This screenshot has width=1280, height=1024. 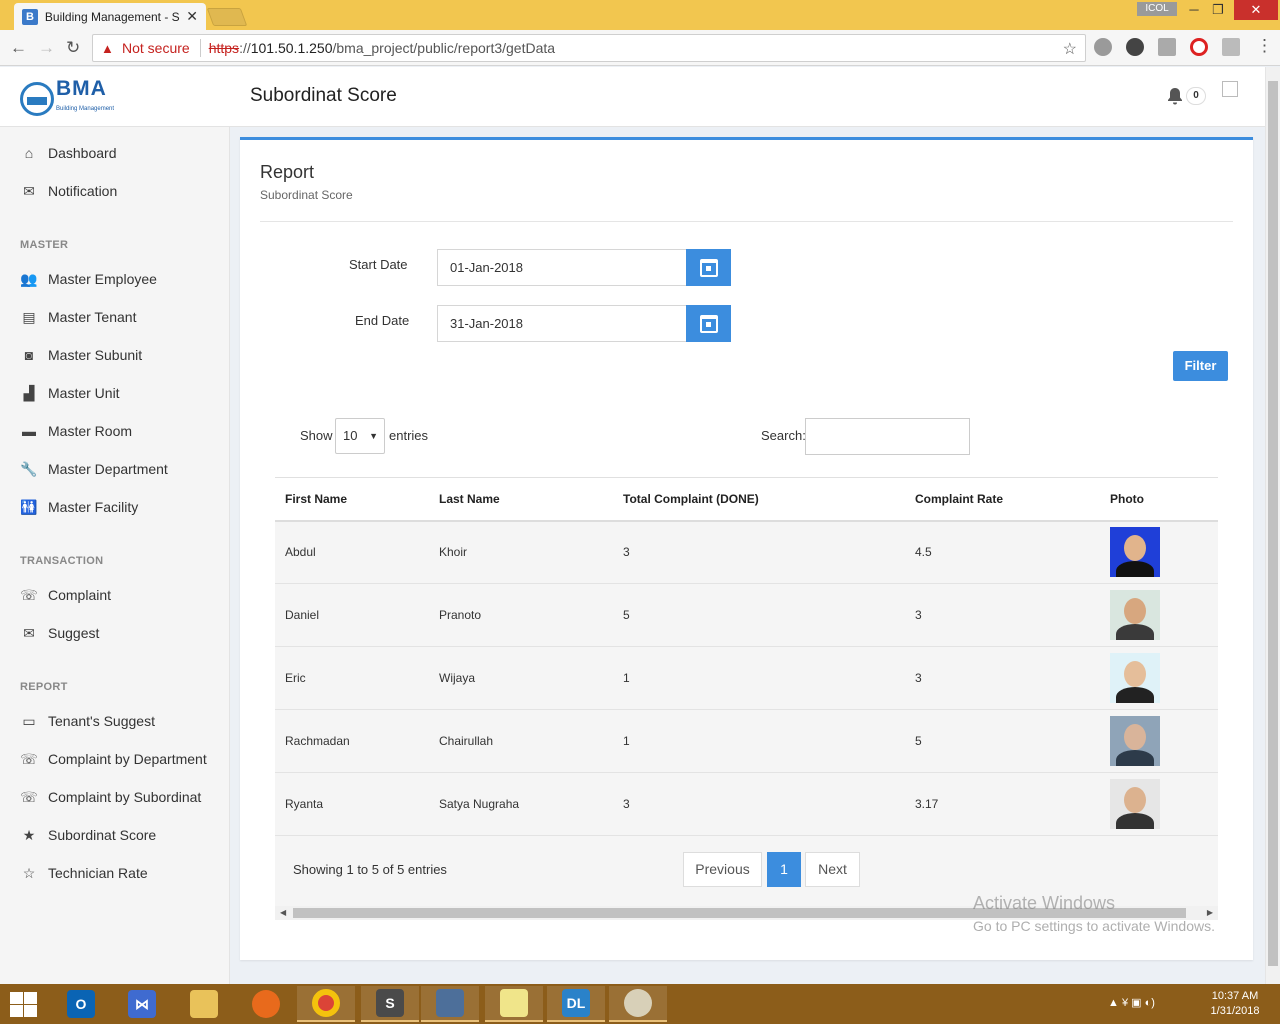 I want to click on elephant-icon, so click(x=450, y=1003).